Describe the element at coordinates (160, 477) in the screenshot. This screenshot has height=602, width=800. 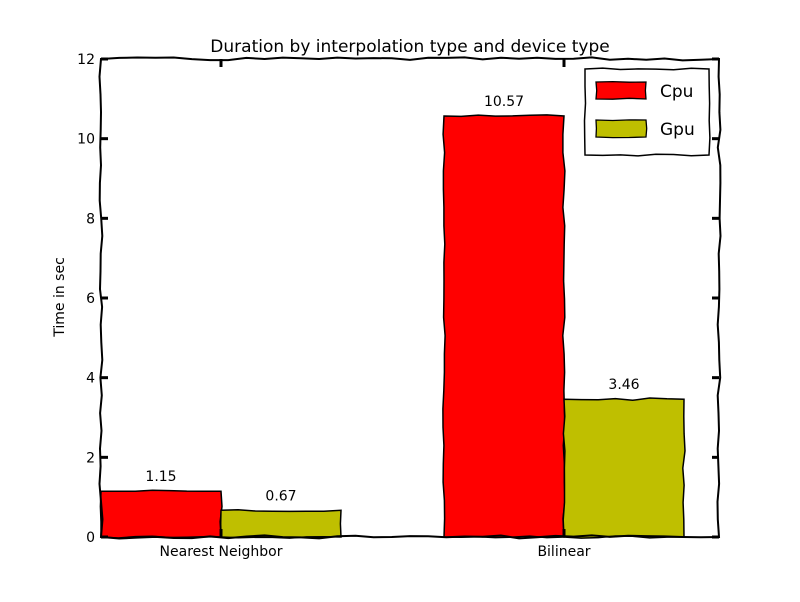
I see `bar-value-label: 1.15` at that location.